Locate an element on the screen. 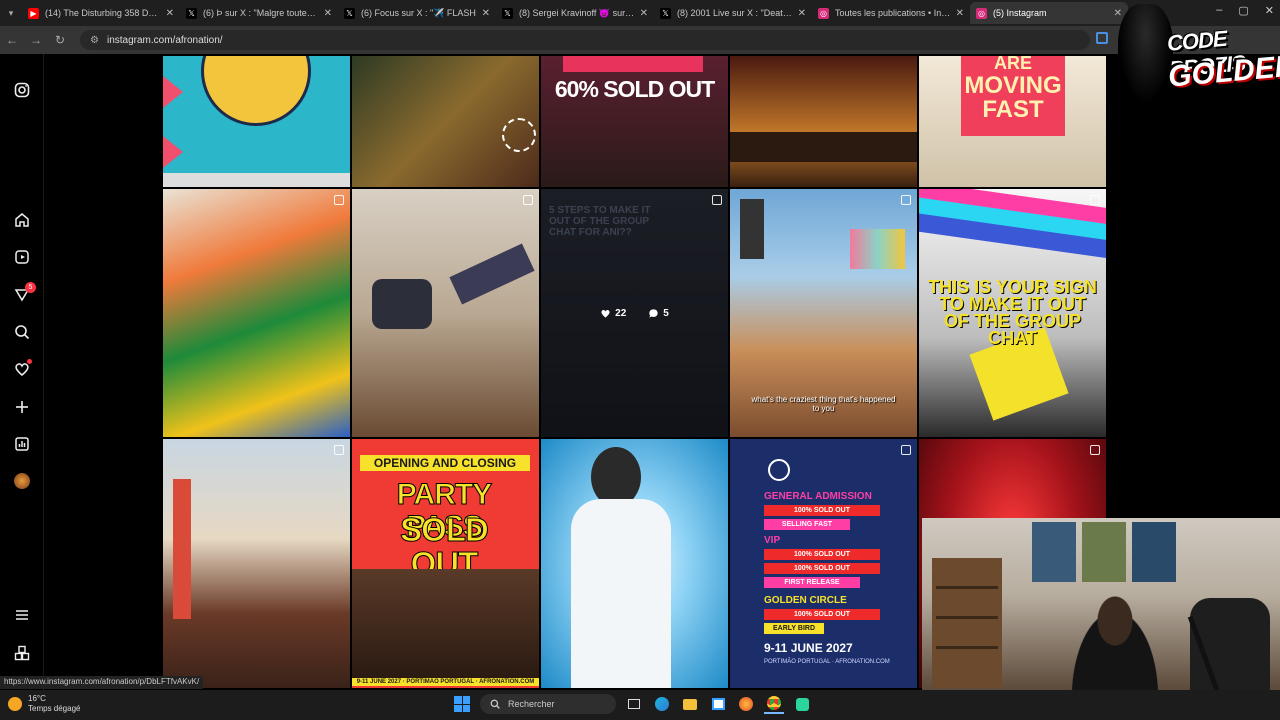 This screenshot has height=720, width=1280. weather-desc: Temps dégagé is located at coordinates (54, 708).